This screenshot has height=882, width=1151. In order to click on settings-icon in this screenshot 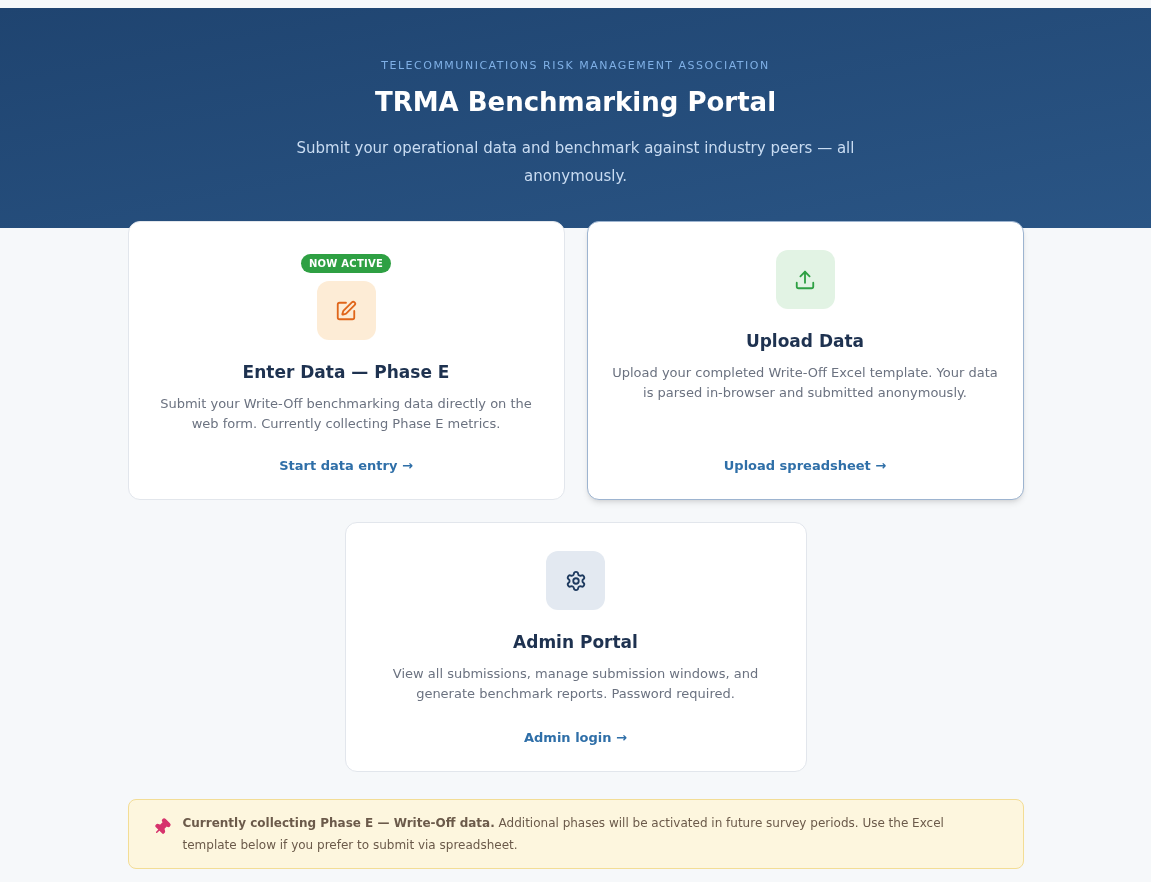, I will do `click(575, 580)`.